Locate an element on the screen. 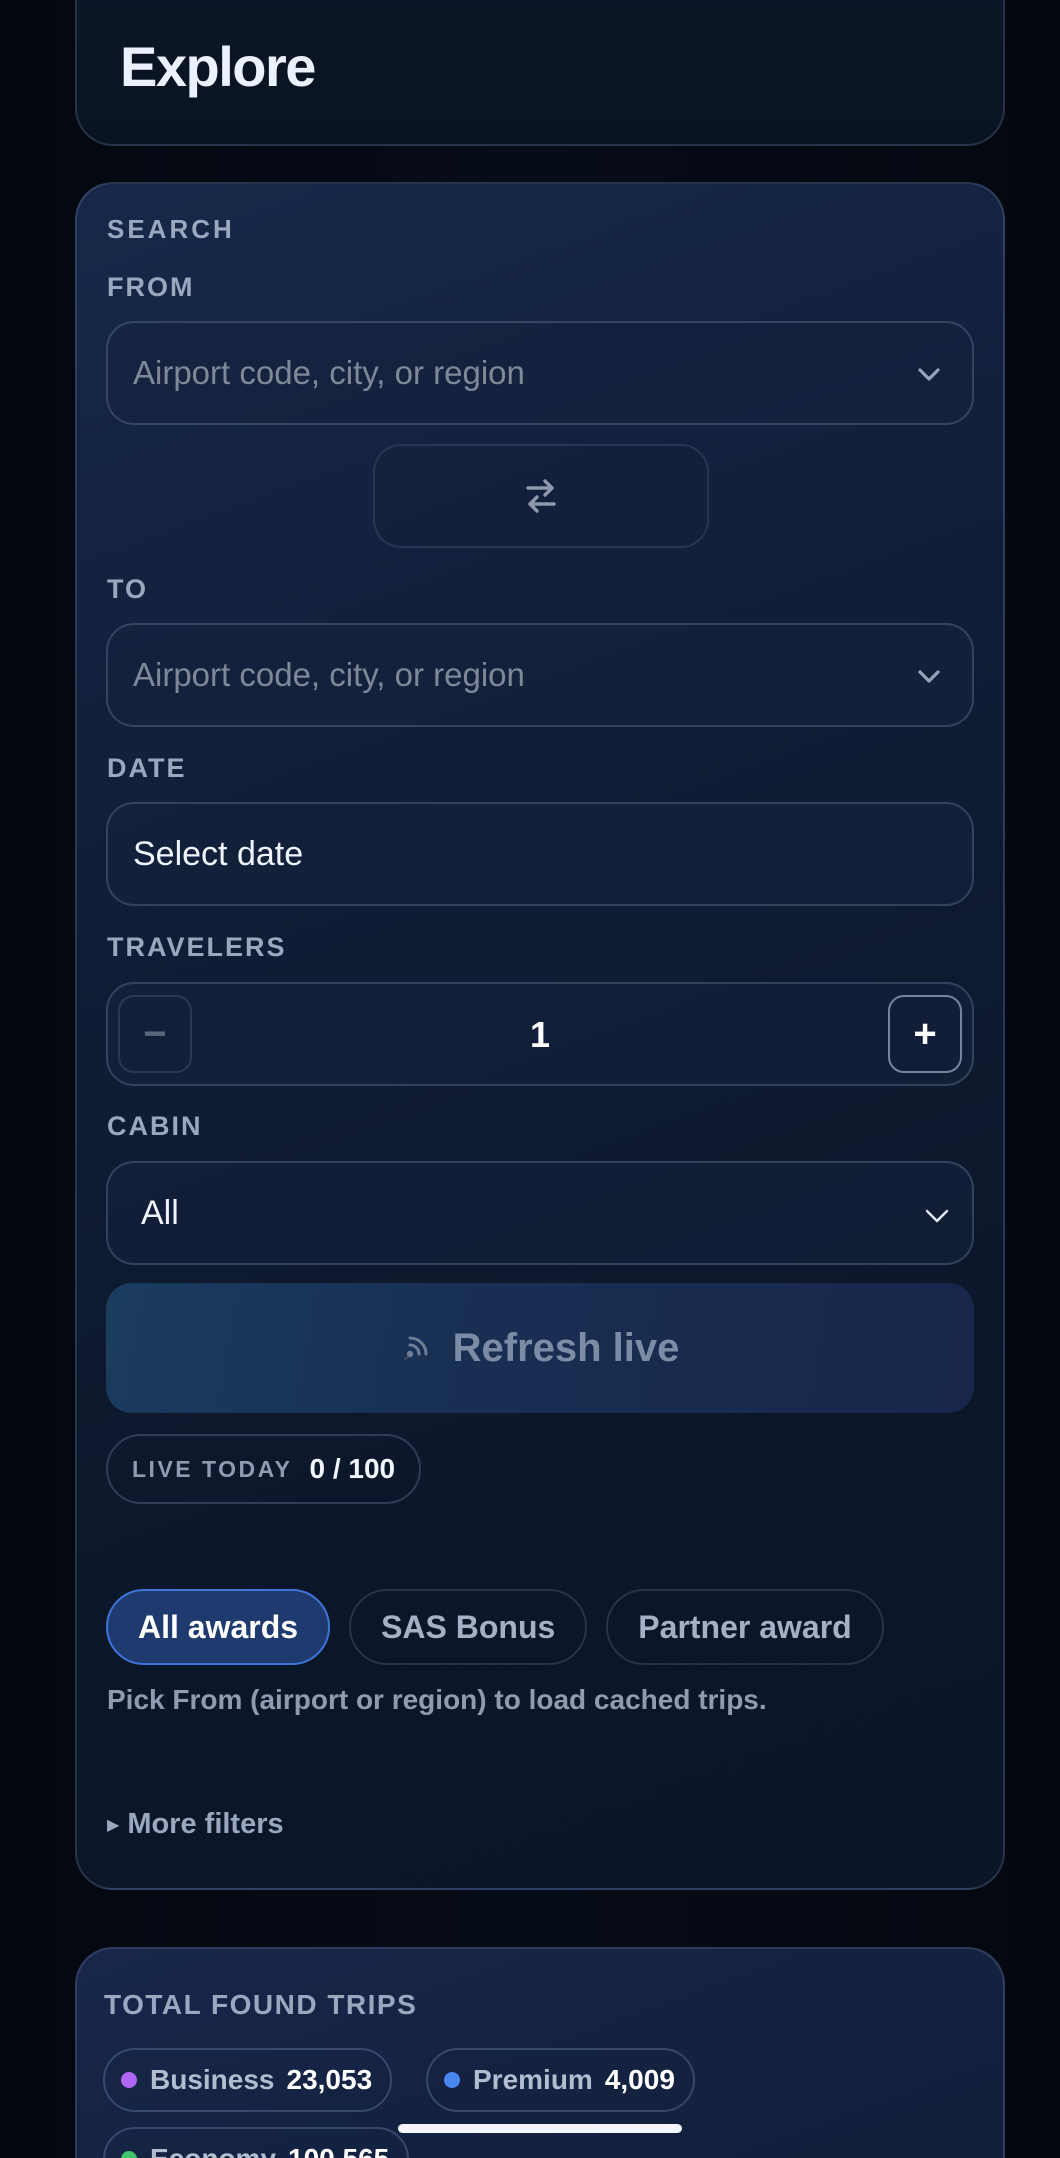 Image resolution: width=1060 pixels, height=2158 pixels. swap-button is located at coordinates (541, 496).